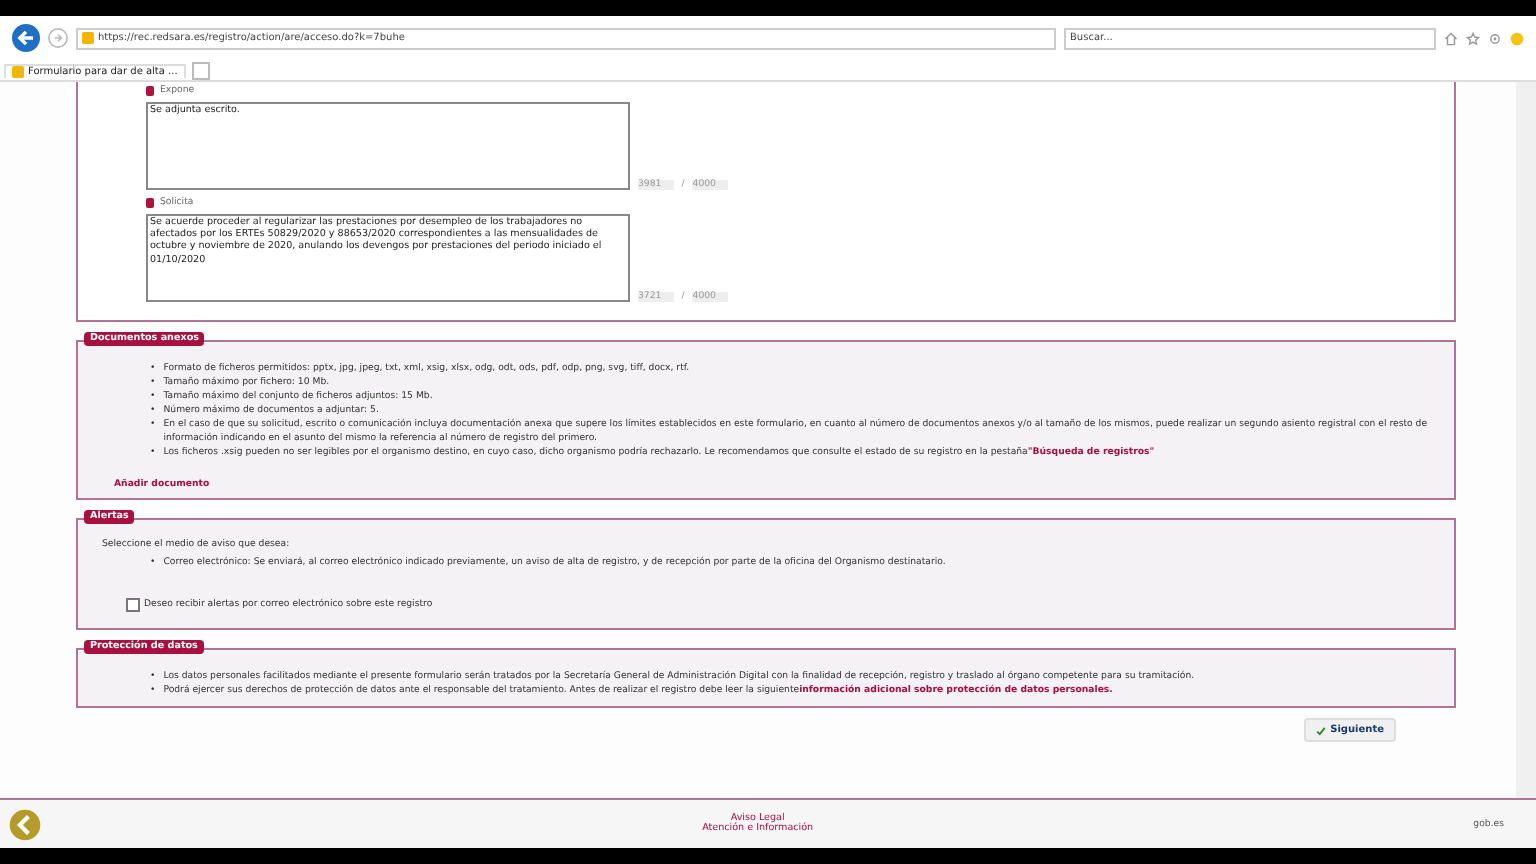 This screenshot has height=864, width=1536. Describe the element at coordinates (1451, 38) in the screenshot. I see `home-icon` at that location.